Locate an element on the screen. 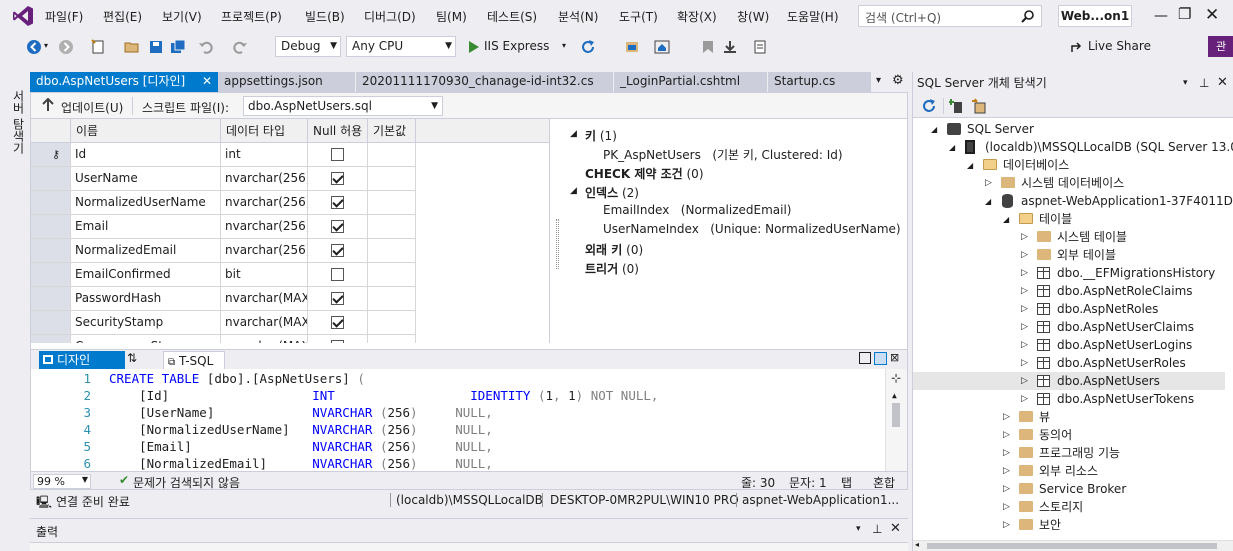 This screenshot has height=551, width=1233. home-icon is located at coordinates (662, 47).